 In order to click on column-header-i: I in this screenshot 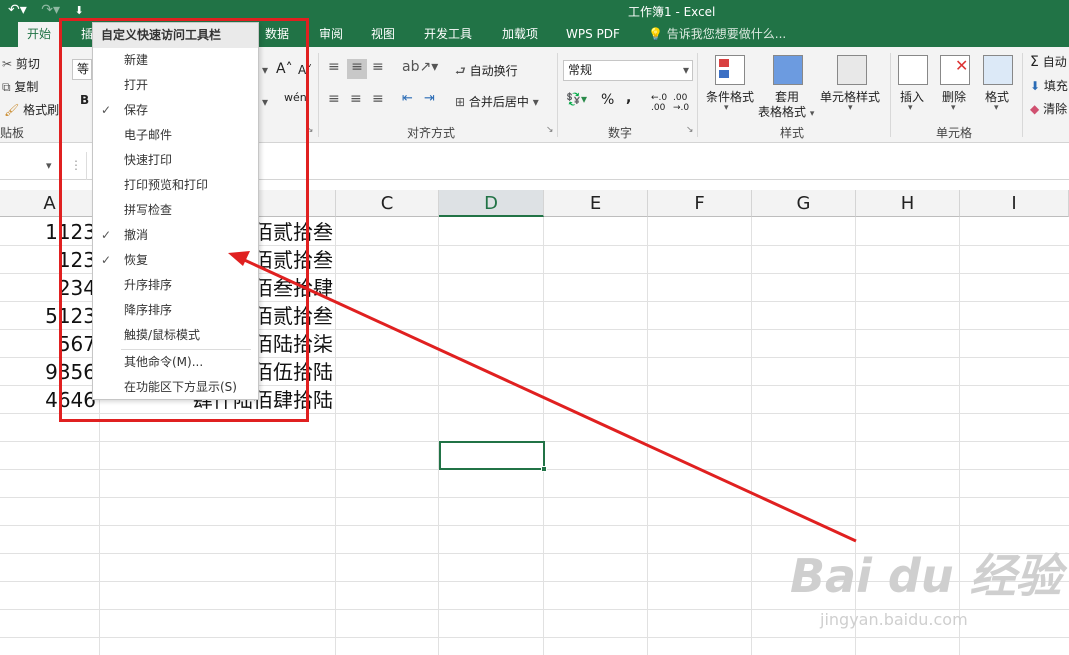, I will do `click(1014, 203)`.